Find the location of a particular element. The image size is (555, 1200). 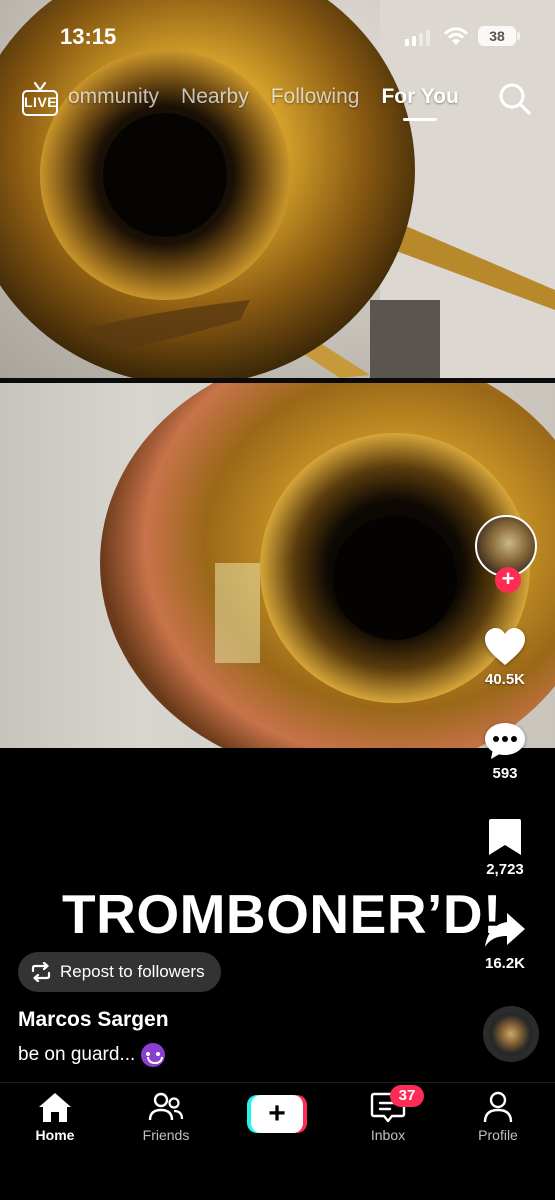

feed-tabs: ommunity Nearby Following For You is located at coordinates (263, 97).